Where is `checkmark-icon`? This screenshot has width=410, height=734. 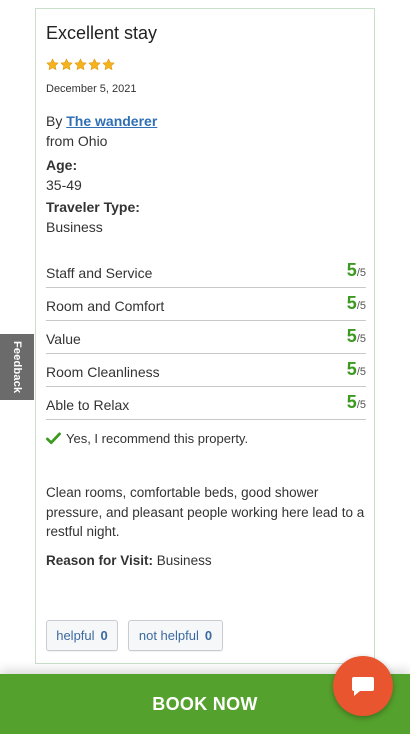 checkmark-icon is located at coordinates (53, 438).